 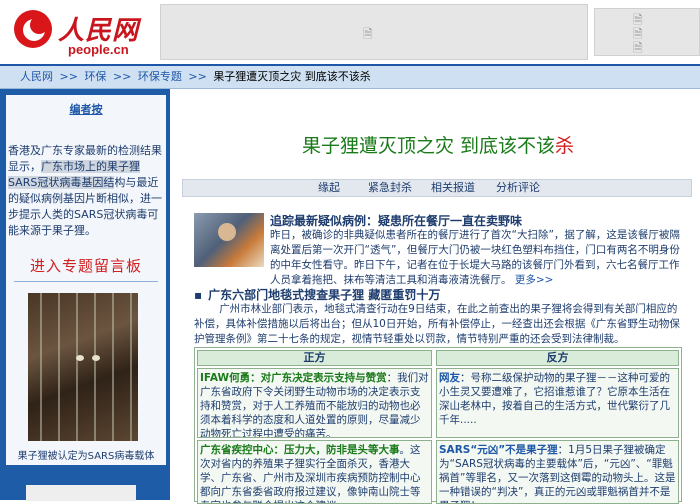 I want to click on news-headline: 追踪最新疑似病例：疑患所在餐厅一直在卖野味, so click(x=396, y=220).